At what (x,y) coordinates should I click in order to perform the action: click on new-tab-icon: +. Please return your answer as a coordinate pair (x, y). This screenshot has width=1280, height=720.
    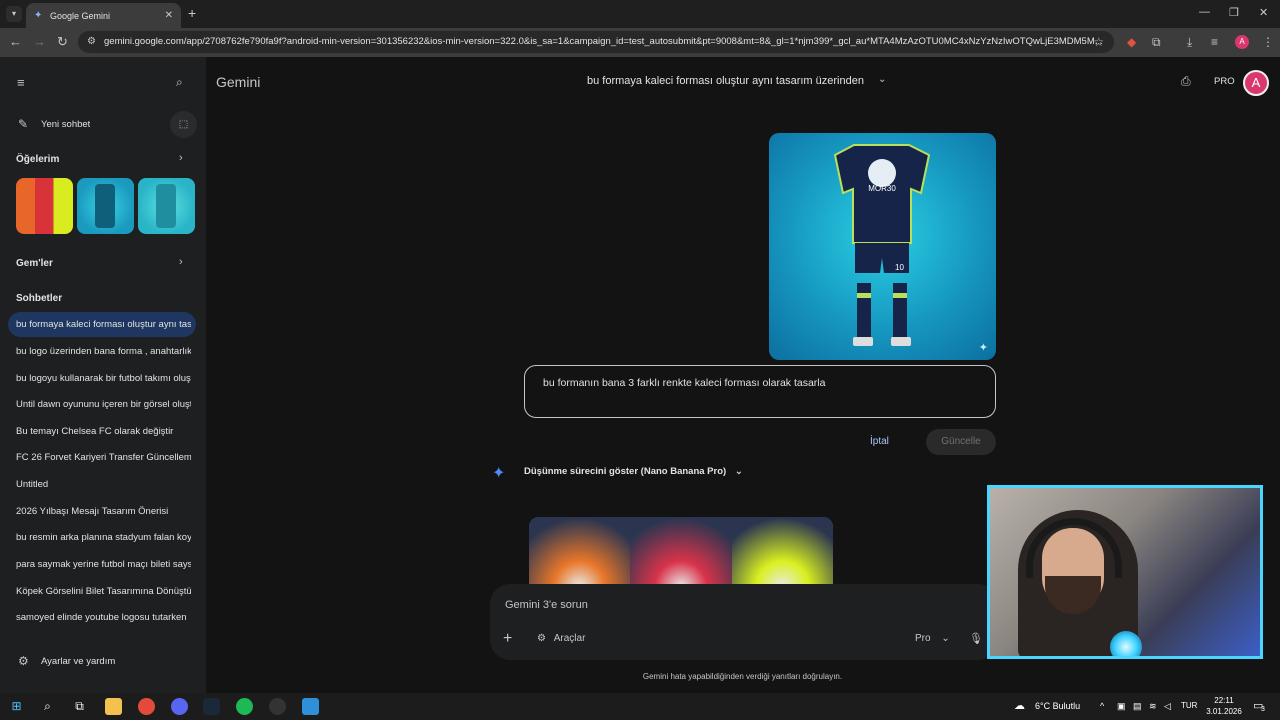
    Looking at the image, I should click on (192, 13).